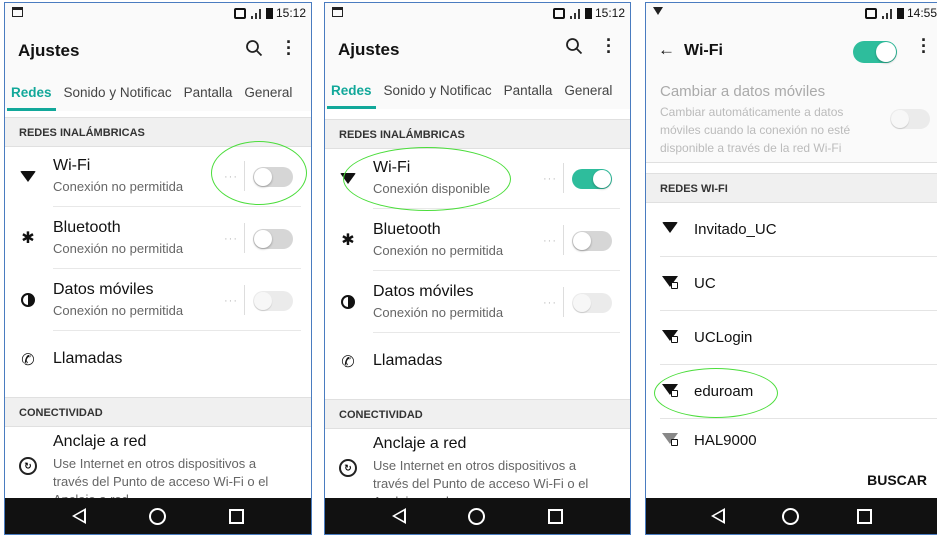  What do you see at coordinates (875, 52) in the screenshot?
I see `wifi-master-toggle` at bounding box center [875, 52].